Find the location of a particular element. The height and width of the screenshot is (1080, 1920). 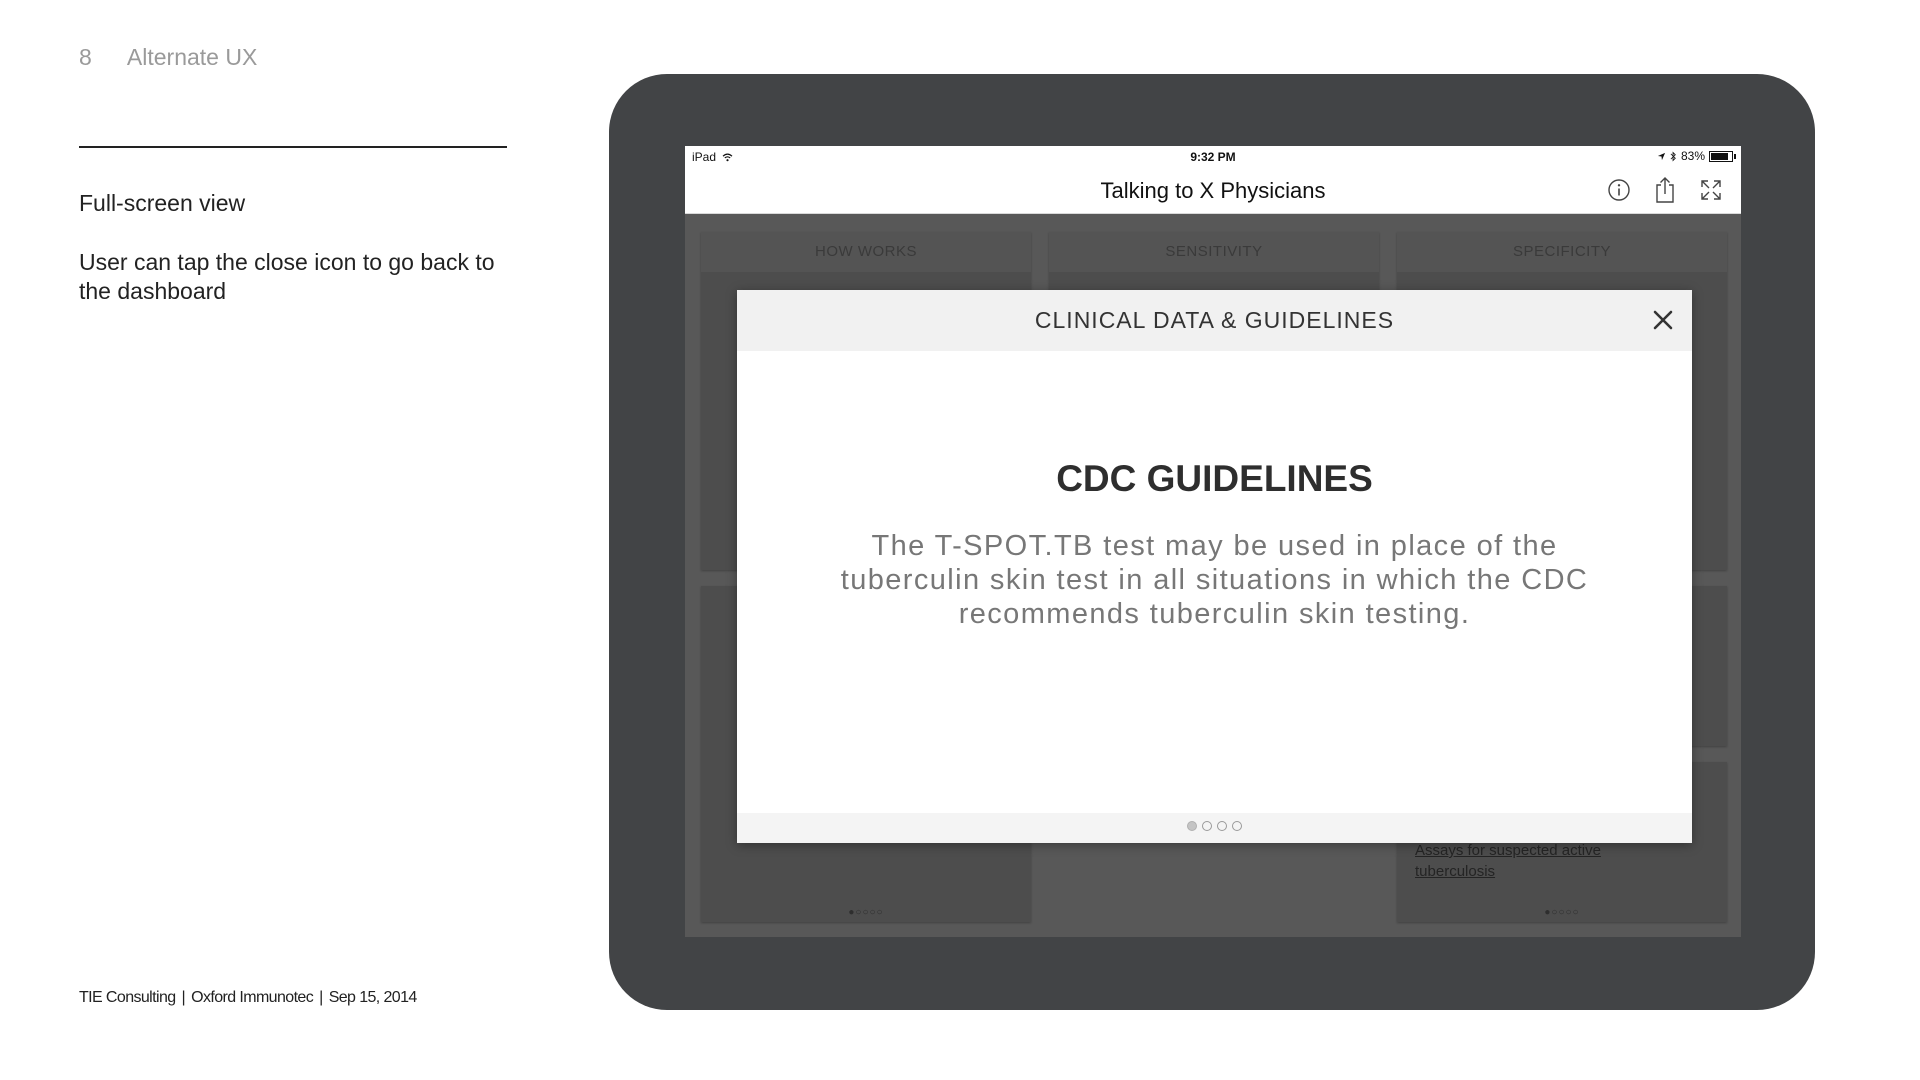

modal-footer is located at coordinates (1214, 828).